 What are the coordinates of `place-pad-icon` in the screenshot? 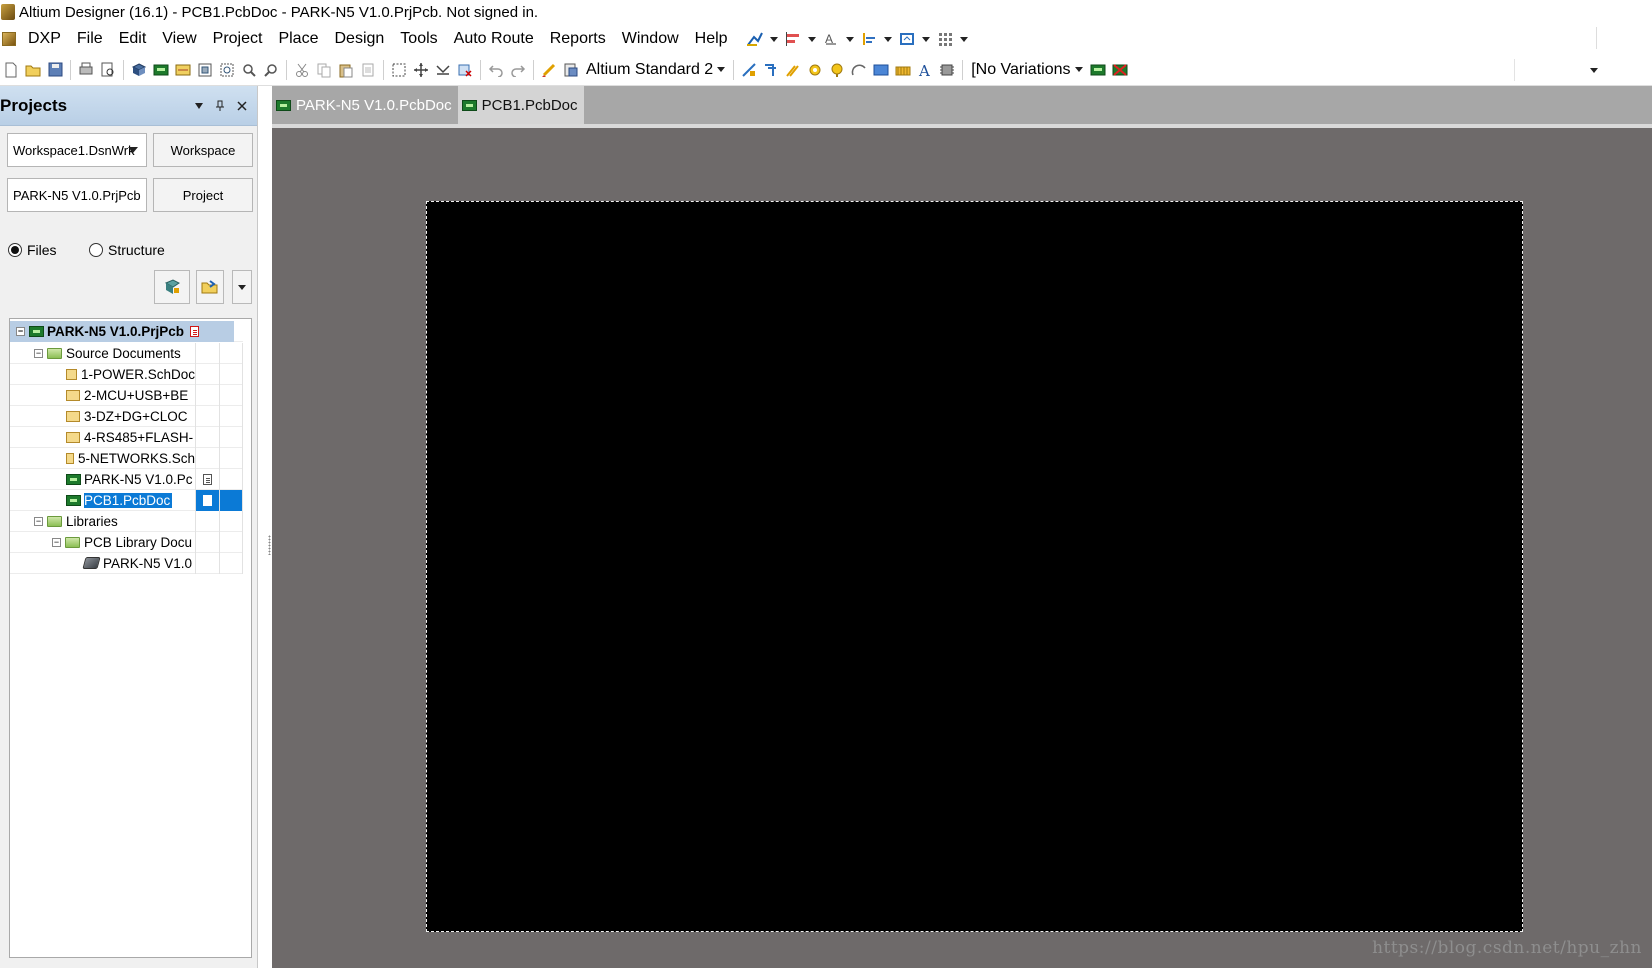 It's located at (815, 70).